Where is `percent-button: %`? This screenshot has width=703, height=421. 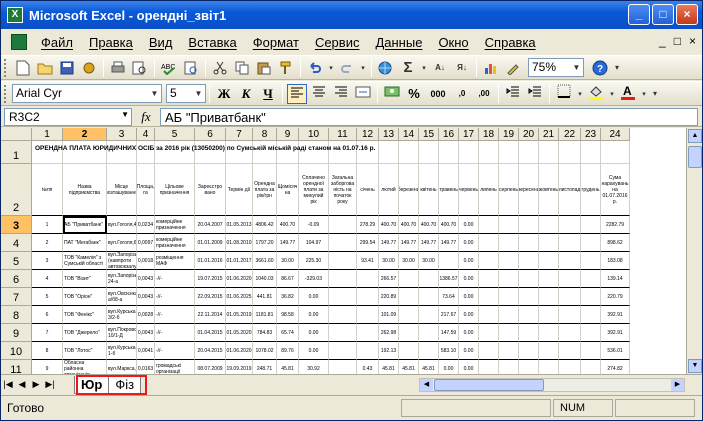
percent-button: % is located at coordinates (414, 94).